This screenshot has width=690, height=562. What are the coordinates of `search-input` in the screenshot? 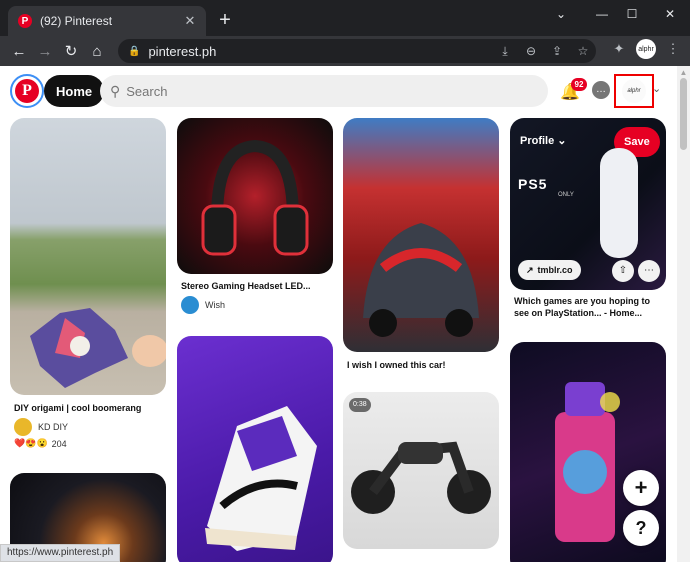 It's located at (326, 91).